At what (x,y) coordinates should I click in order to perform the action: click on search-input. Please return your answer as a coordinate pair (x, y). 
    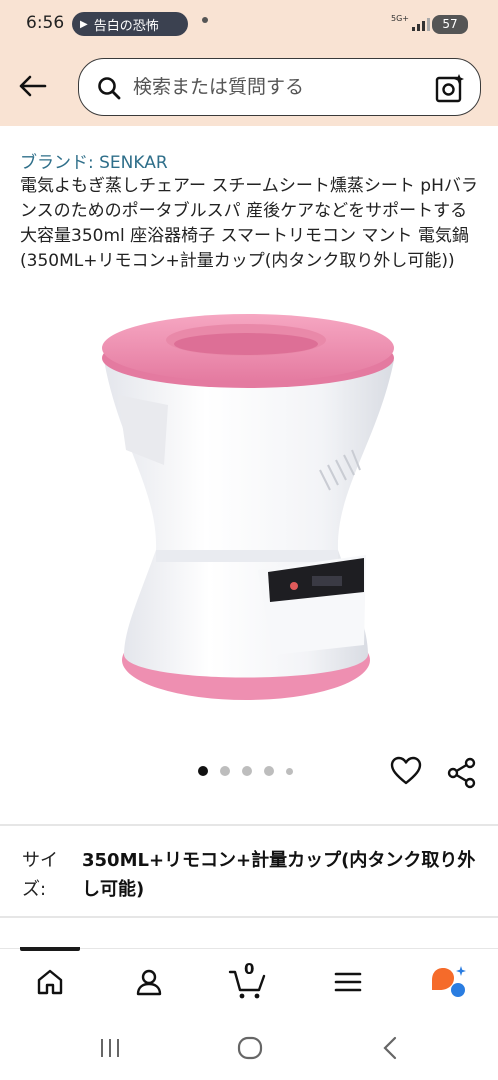
    Looking at the image, I should click on (278, 87).